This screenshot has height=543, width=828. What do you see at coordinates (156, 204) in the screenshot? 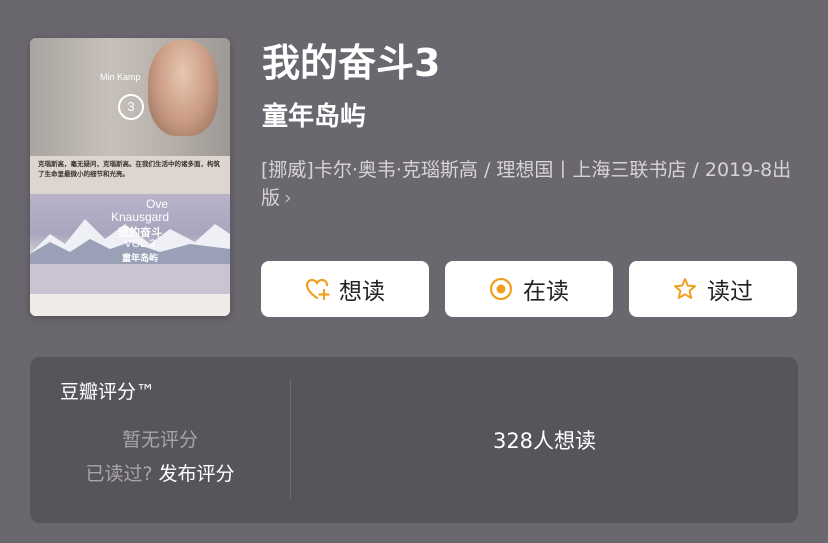
I see `cover-author-first: Ove` at bounding box center [156, 204].